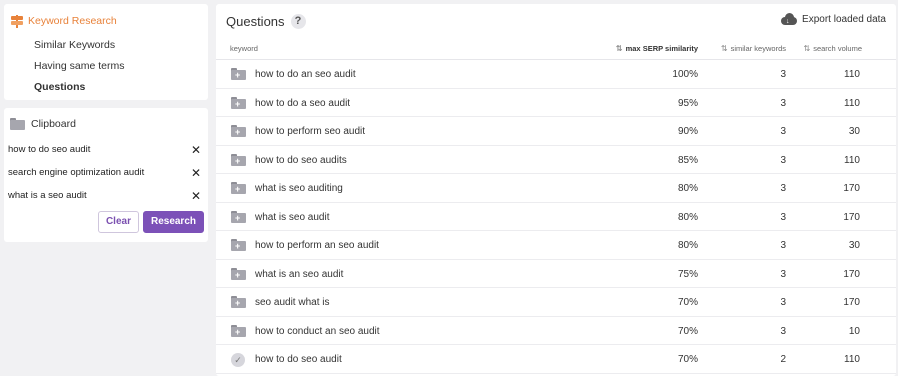 This screenshot has width=898, height=376. What do you see at coordinates (298, 21) in the screenshot?
I see `help-icon: ?` at bounding box center [298, 21].